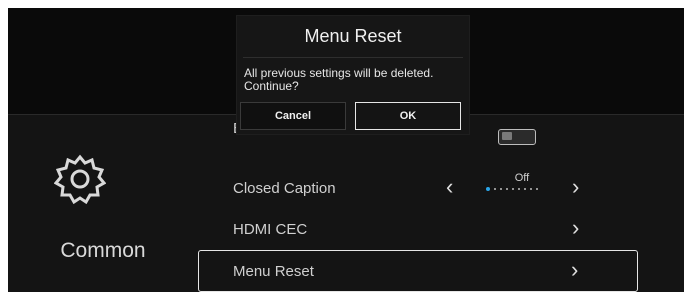 This screenshot has width=684, height=292. Describe the element at coordinates (80, 179) in the screenshot. I see `gear-icon` at that location.